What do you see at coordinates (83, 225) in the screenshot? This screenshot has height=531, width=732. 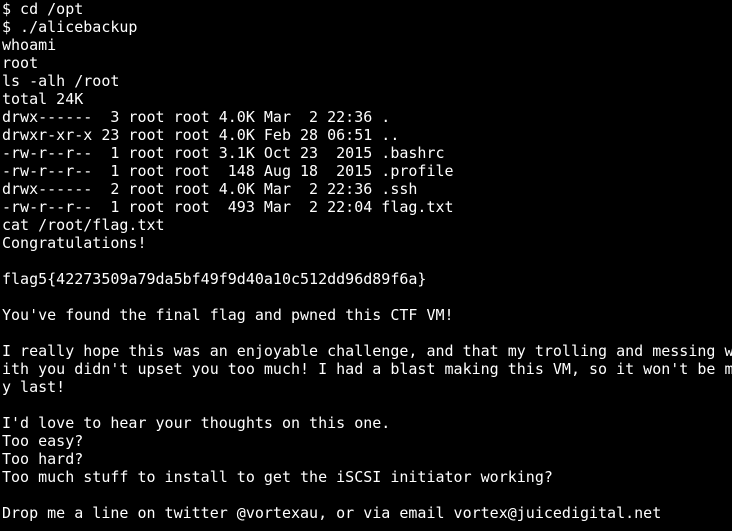 I see `terminal-line: cat /root/flag.txt` at bounding box center [83, 225].